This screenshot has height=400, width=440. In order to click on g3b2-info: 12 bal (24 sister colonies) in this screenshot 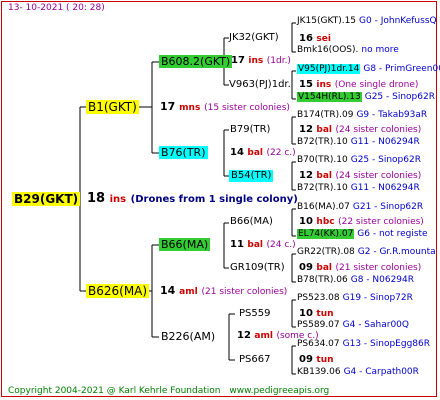, I will do `click(360, 176)`.